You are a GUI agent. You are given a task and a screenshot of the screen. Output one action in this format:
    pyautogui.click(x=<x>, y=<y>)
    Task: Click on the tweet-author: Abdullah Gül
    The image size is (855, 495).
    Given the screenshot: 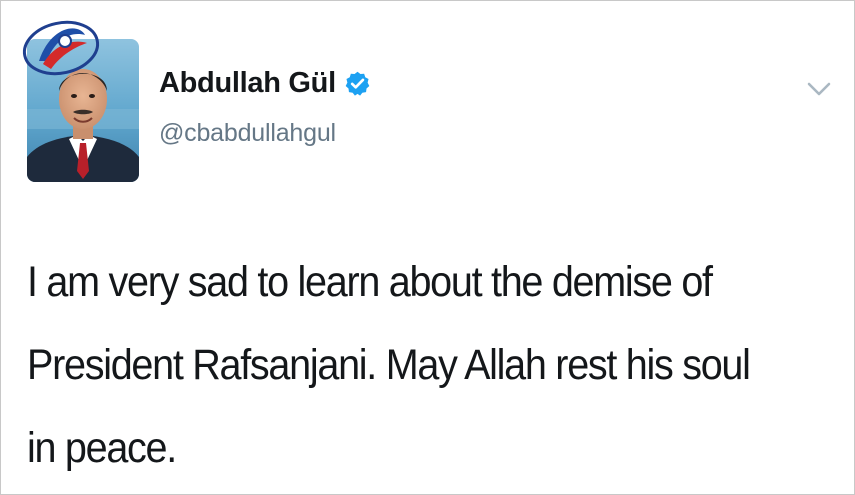 What is the action you would take?
    pyautogui.click(x=265, y=83)
    